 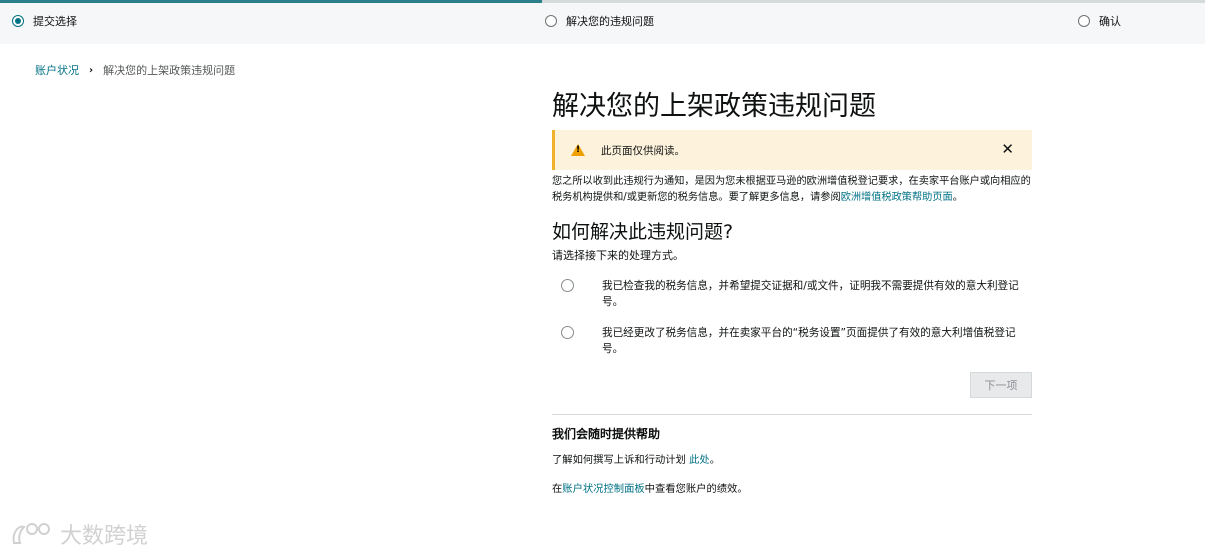 I want to click on breadcrumb-current: 解决您的上架政策违规问题, so click(x=169, y=70).